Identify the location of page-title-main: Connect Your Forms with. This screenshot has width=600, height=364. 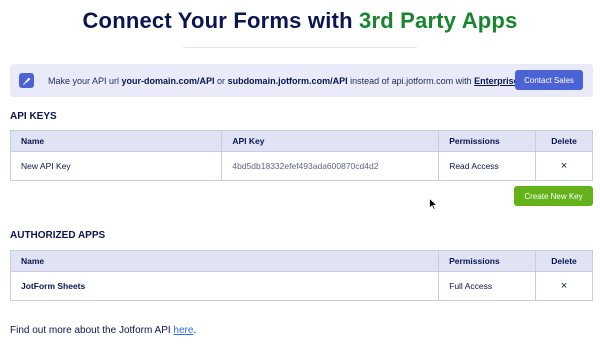
(221, 20).